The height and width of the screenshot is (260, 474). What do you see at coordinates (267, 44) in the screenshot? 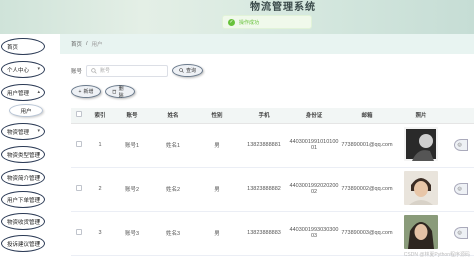
I see `breadcrumb: 首页 / 用户` at bounding box center [267, 44].